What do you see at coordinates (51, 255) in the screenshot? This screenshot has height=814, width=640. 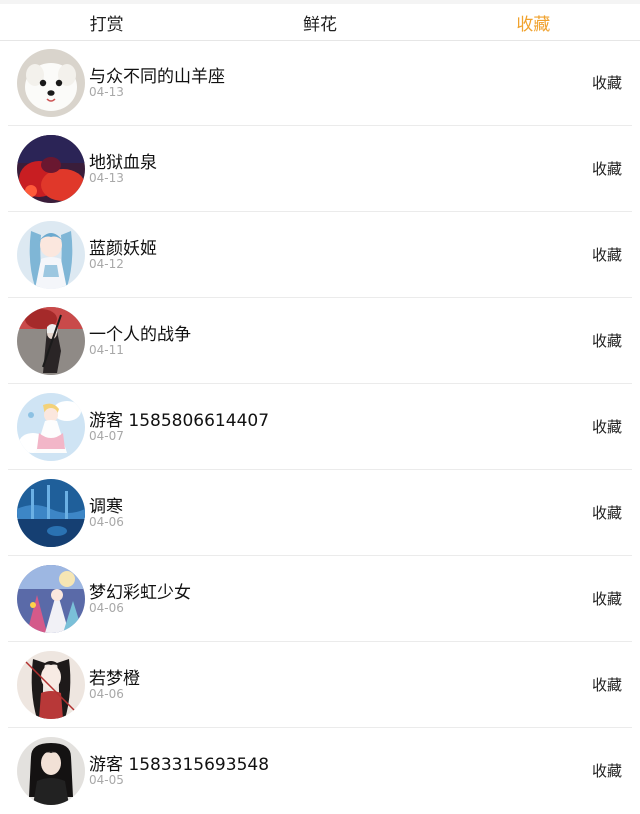 I see `anime-girl-blue-avatar` at bounding box center [51, 255].